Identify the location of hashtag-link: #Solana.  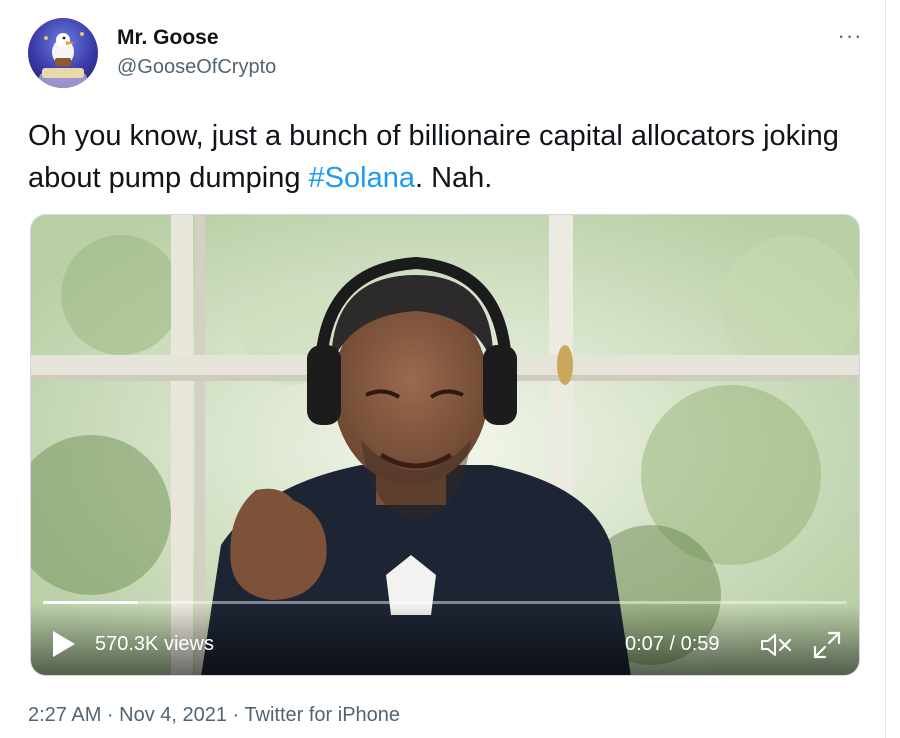
(362, 178).